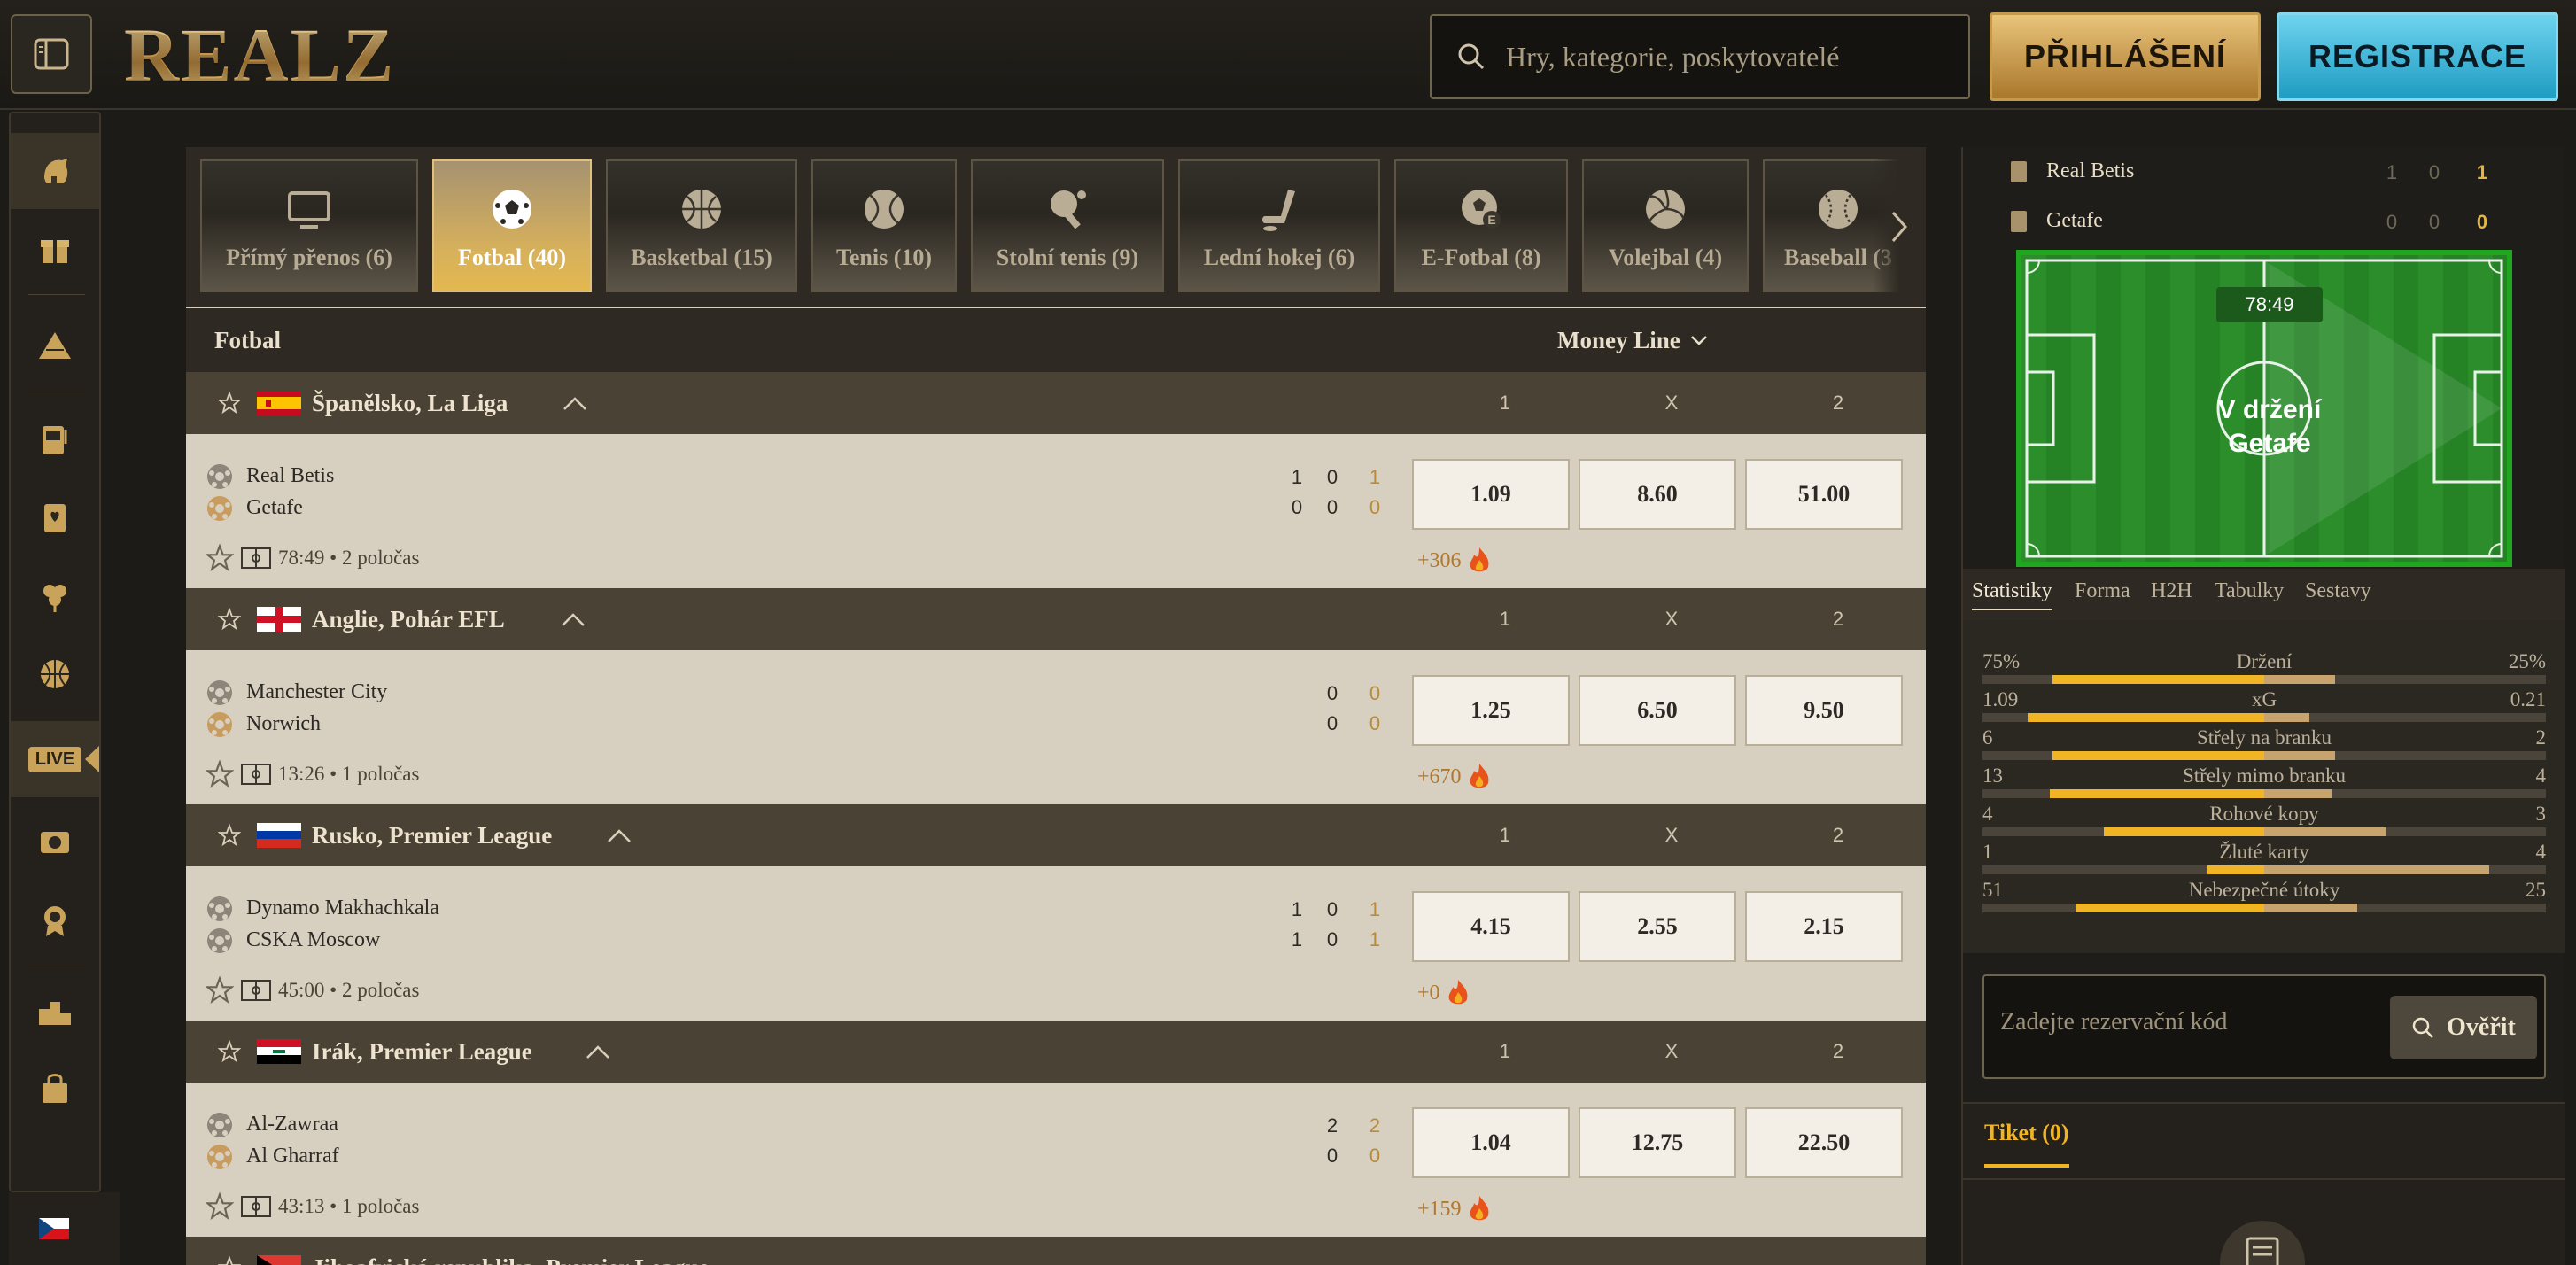 The image size is (2576, 1265). Describe the element at coordinates (1454, 1209) in the screenshot. I see `more-markets-link: +159` at that location.